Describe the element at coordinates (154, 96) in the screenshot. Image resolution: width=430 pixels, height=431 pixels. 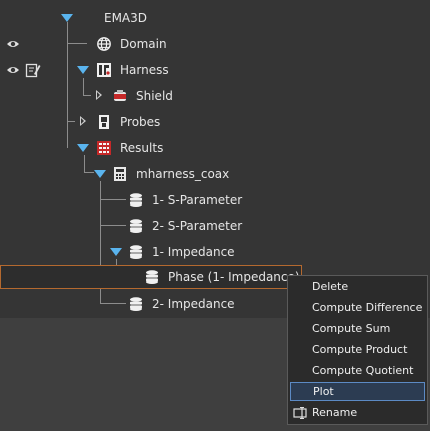
I see `tree-item-label: Shield` at that location.